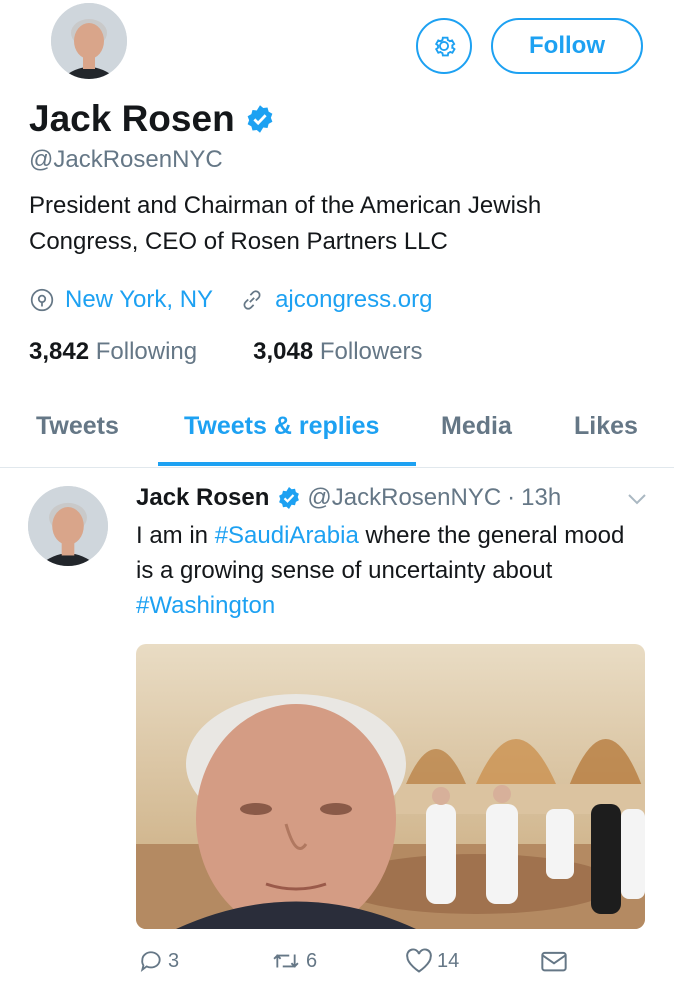 This screenshot has height=992, width=674. What do you see at coordinates (476, 426) in the screenshot?
I see `tab-media: Media` at bounding box center [476, 426].